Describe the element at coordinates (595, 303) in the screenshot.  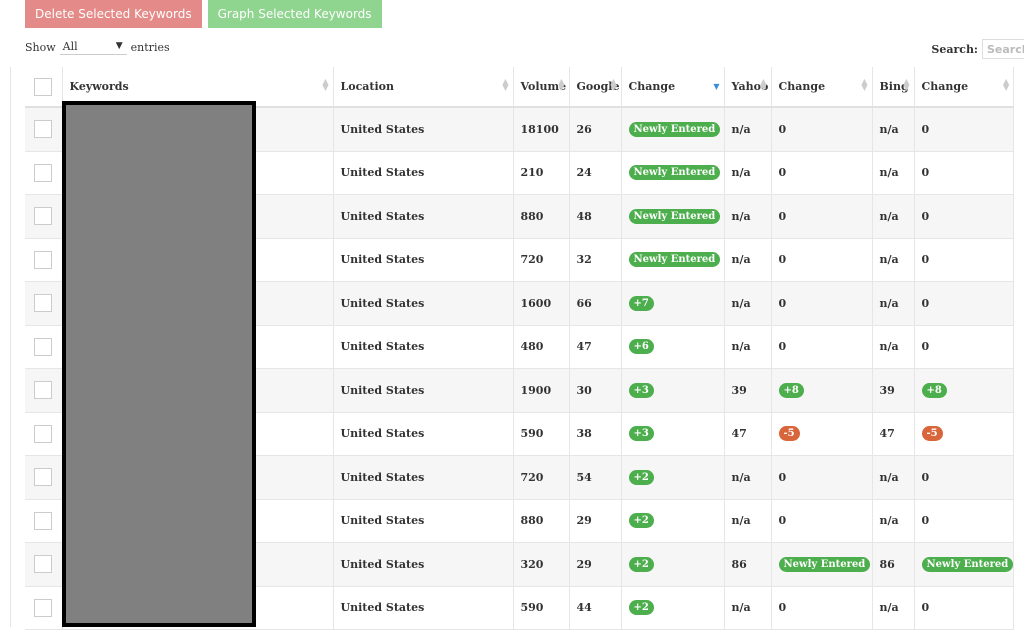
I see `google-cell: 66` at that location.